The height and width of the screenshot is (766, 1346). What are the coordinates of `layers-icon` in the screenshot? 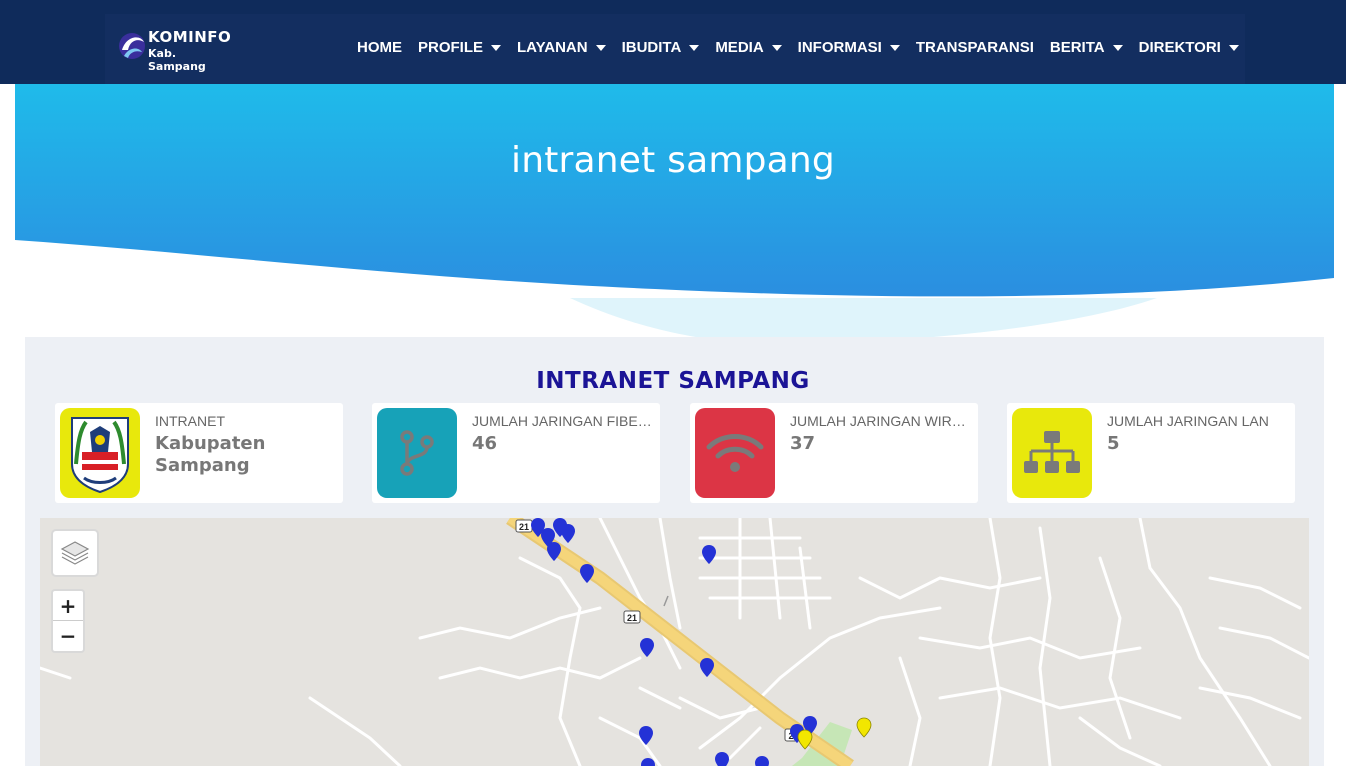 It's located at (75, 553).